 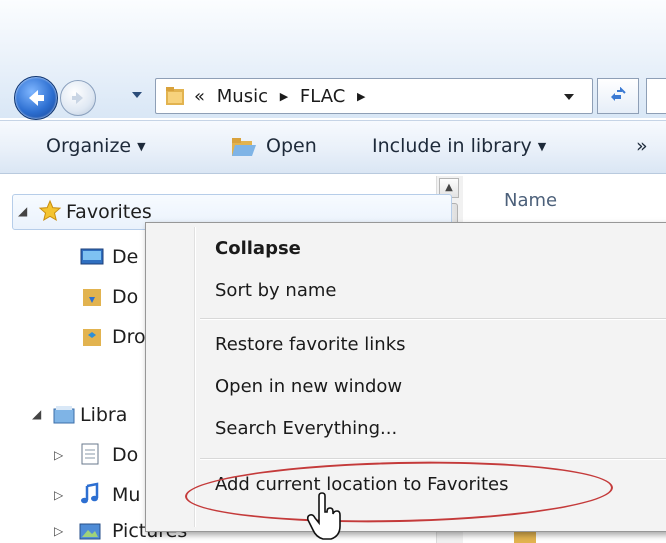 I want to click on organize-button: Organize ▼, so click(x=96, y=146).